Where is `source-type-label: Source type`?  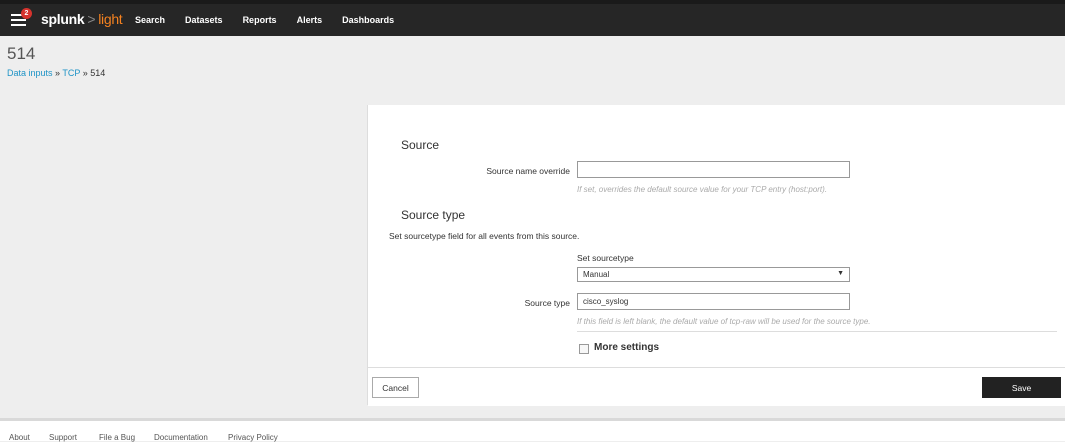 source-type-label: Source type is located at coordinates (547, 303).